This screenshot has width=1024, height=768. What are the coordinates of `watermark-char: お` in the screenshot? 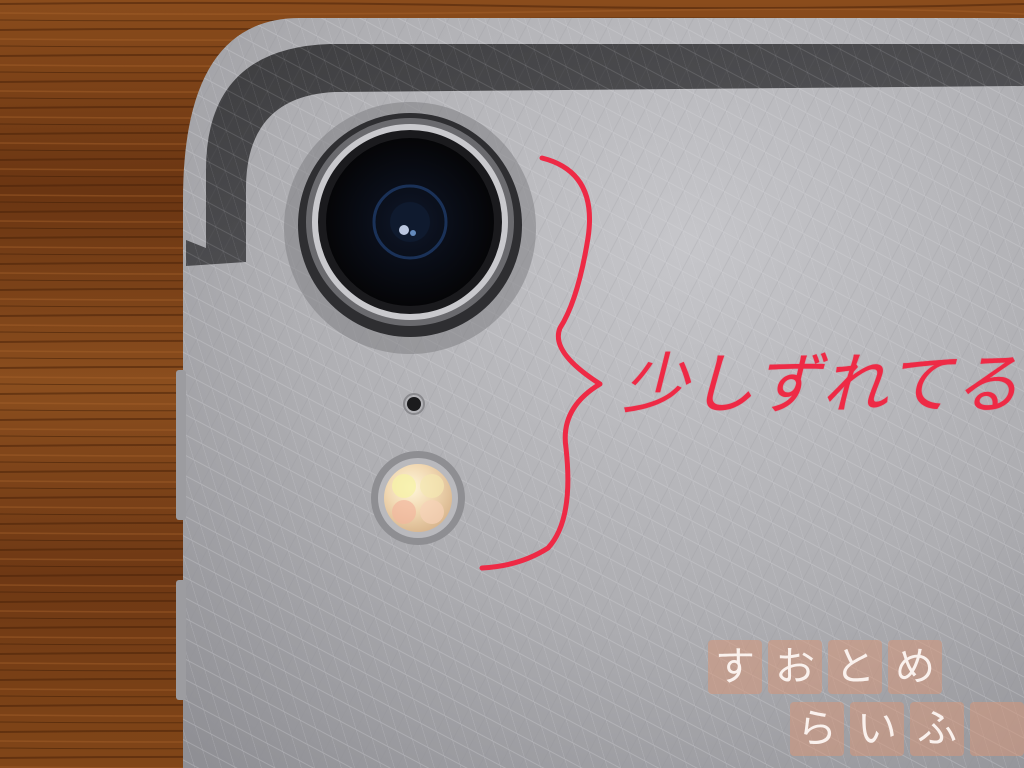 It's located at (795, 667).